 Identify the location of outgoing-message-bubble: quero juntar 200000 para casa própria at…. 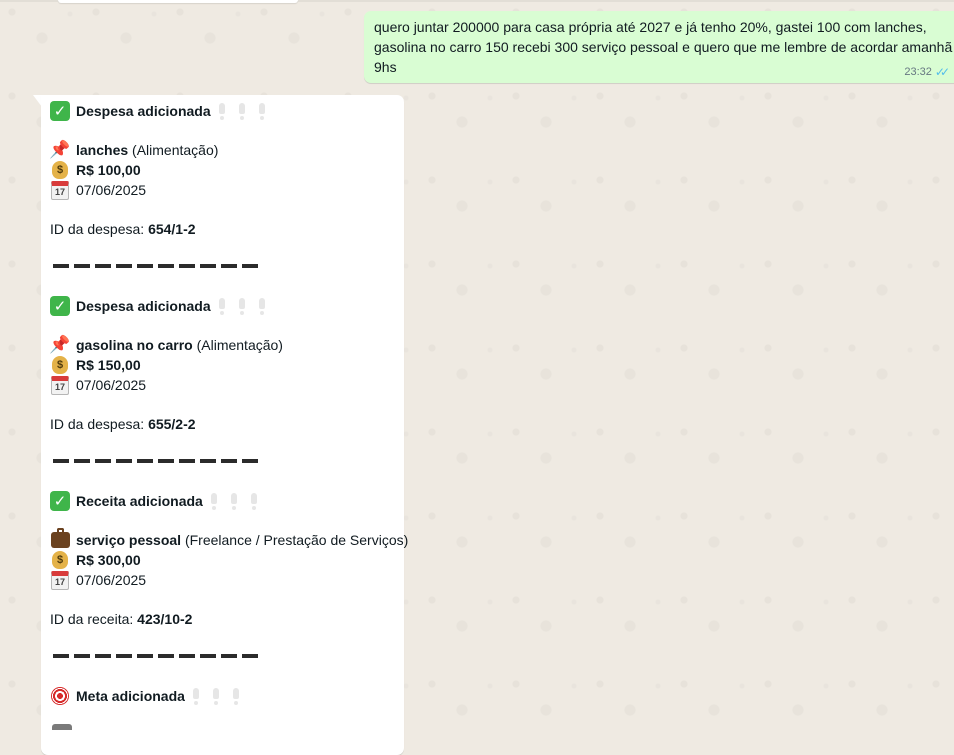
(659, 47).